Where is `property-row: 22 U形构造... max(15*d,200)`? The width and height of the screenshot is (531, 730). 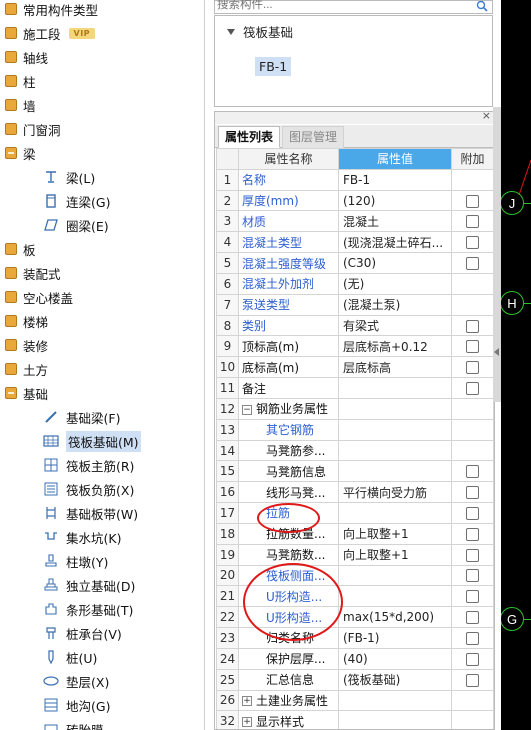
property-row: 22 U形构造... max(15*d,200) is located at coordinates (355, 617).